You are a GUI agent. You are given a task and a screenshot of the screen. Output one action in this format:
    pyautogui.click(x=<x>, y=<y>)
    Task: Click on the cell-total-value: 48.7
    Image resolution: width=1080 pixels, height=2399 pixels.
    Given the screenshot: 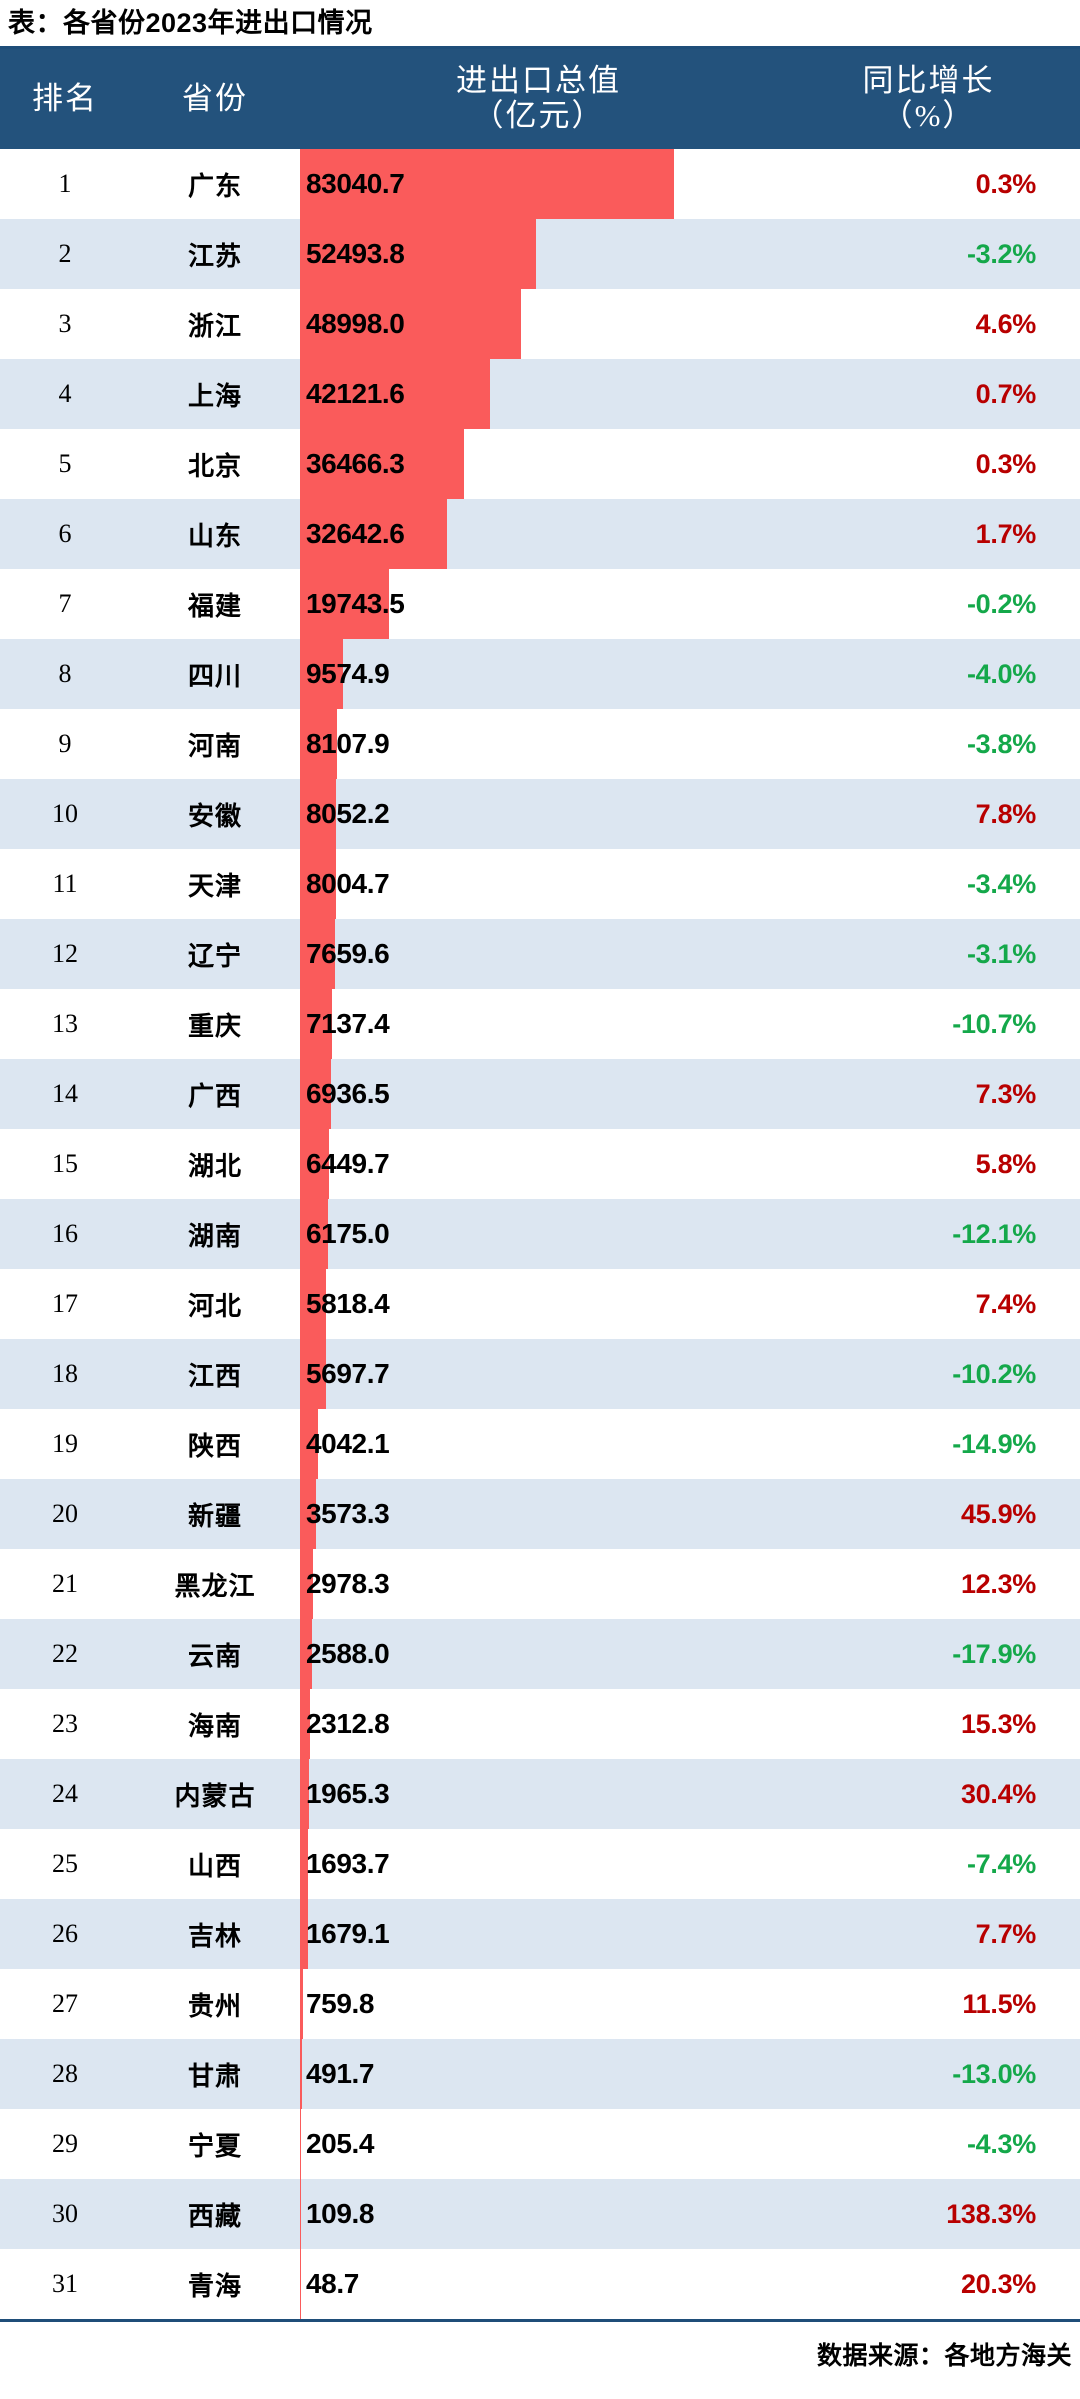 What is the action you would take?
    pyautogui.click(x=538, y=2284)
    